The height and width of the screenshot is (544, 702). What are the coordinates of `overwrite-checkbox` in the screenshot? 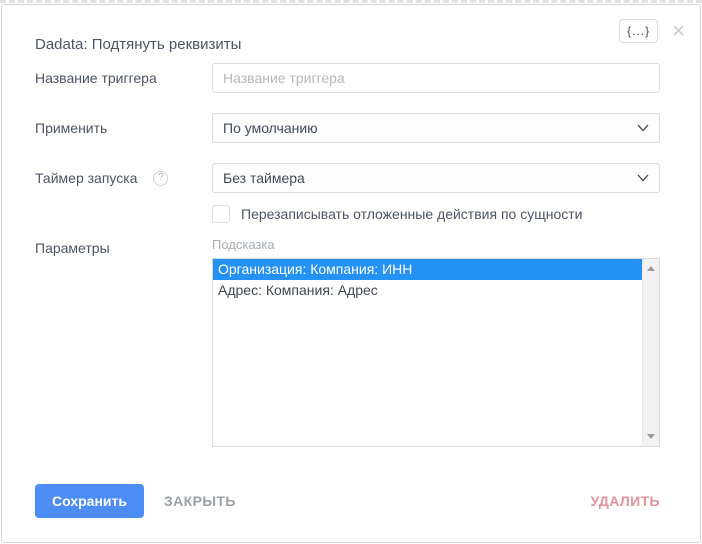 It's located at (221, 214).